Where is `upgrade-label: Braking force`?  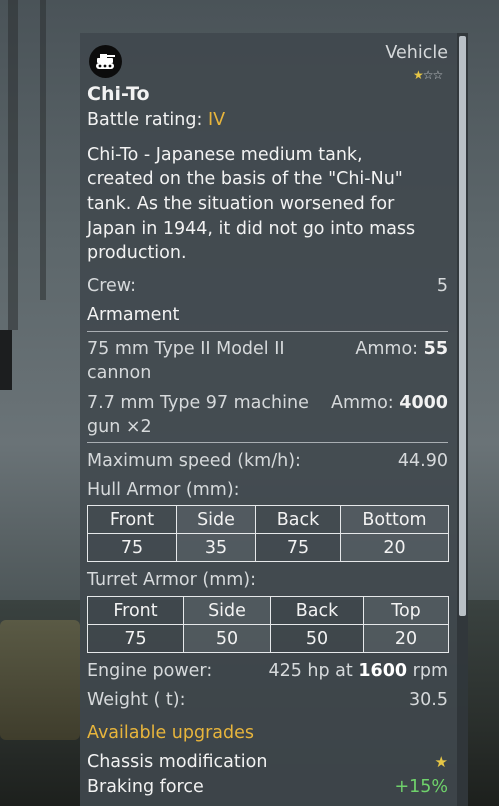
upgrade-label: Braking force is located at coordinates (145, 787).